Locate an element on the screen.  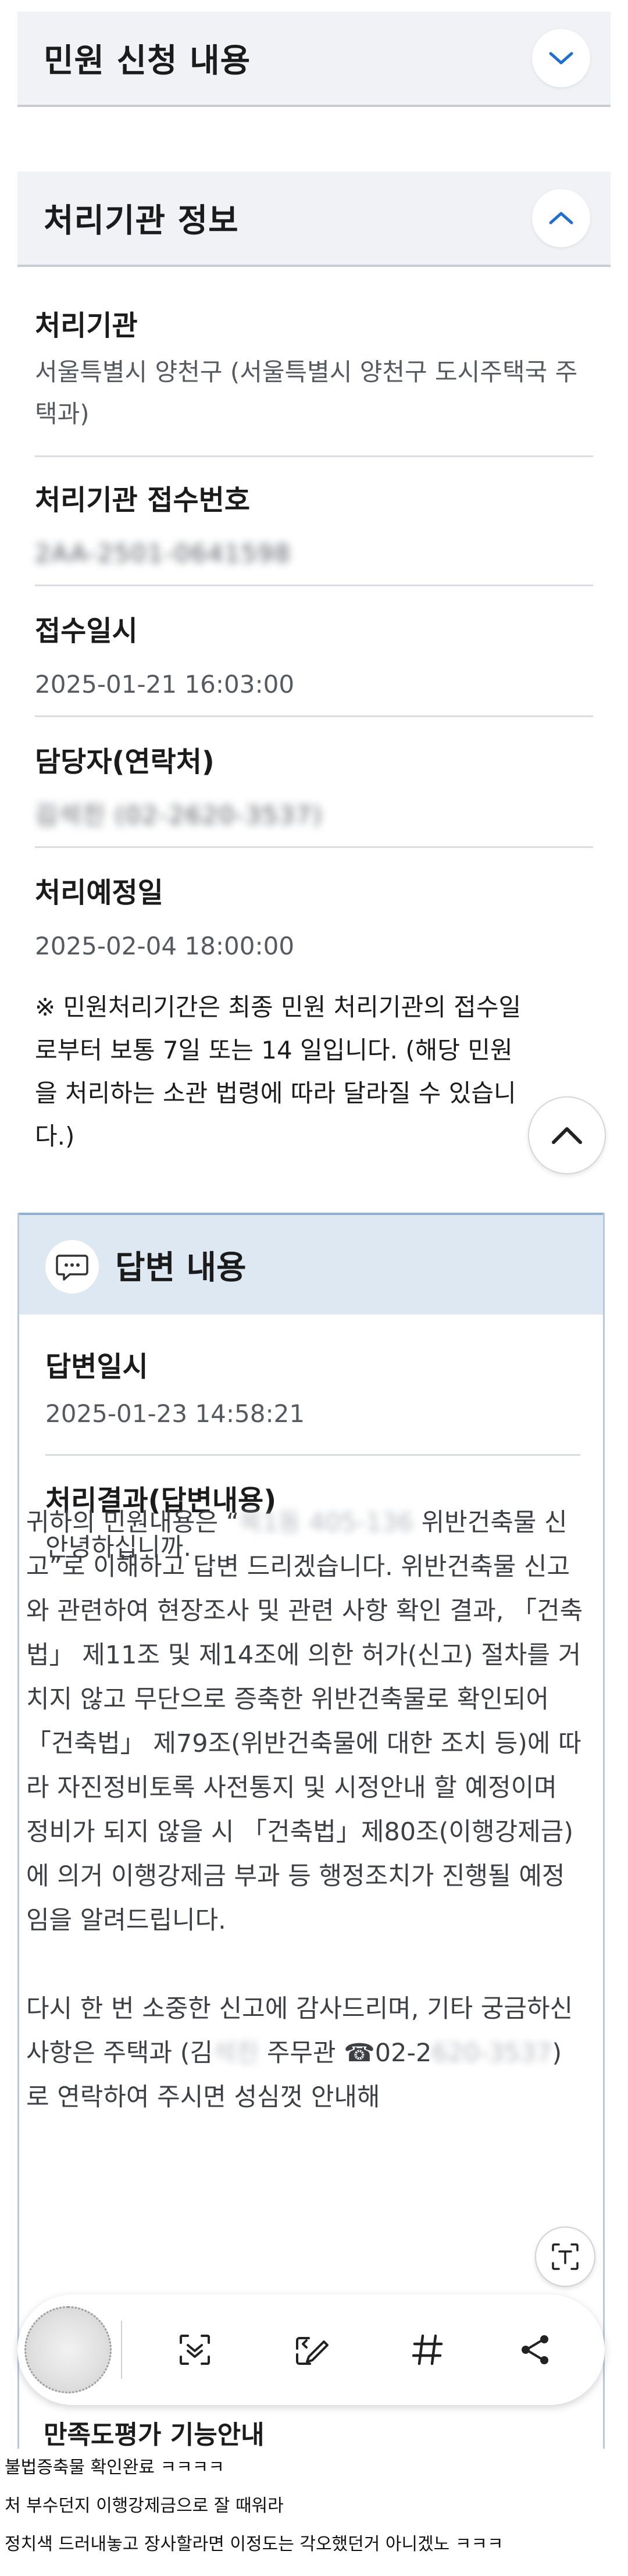
share-icon is located at coordinates (535, 2349).